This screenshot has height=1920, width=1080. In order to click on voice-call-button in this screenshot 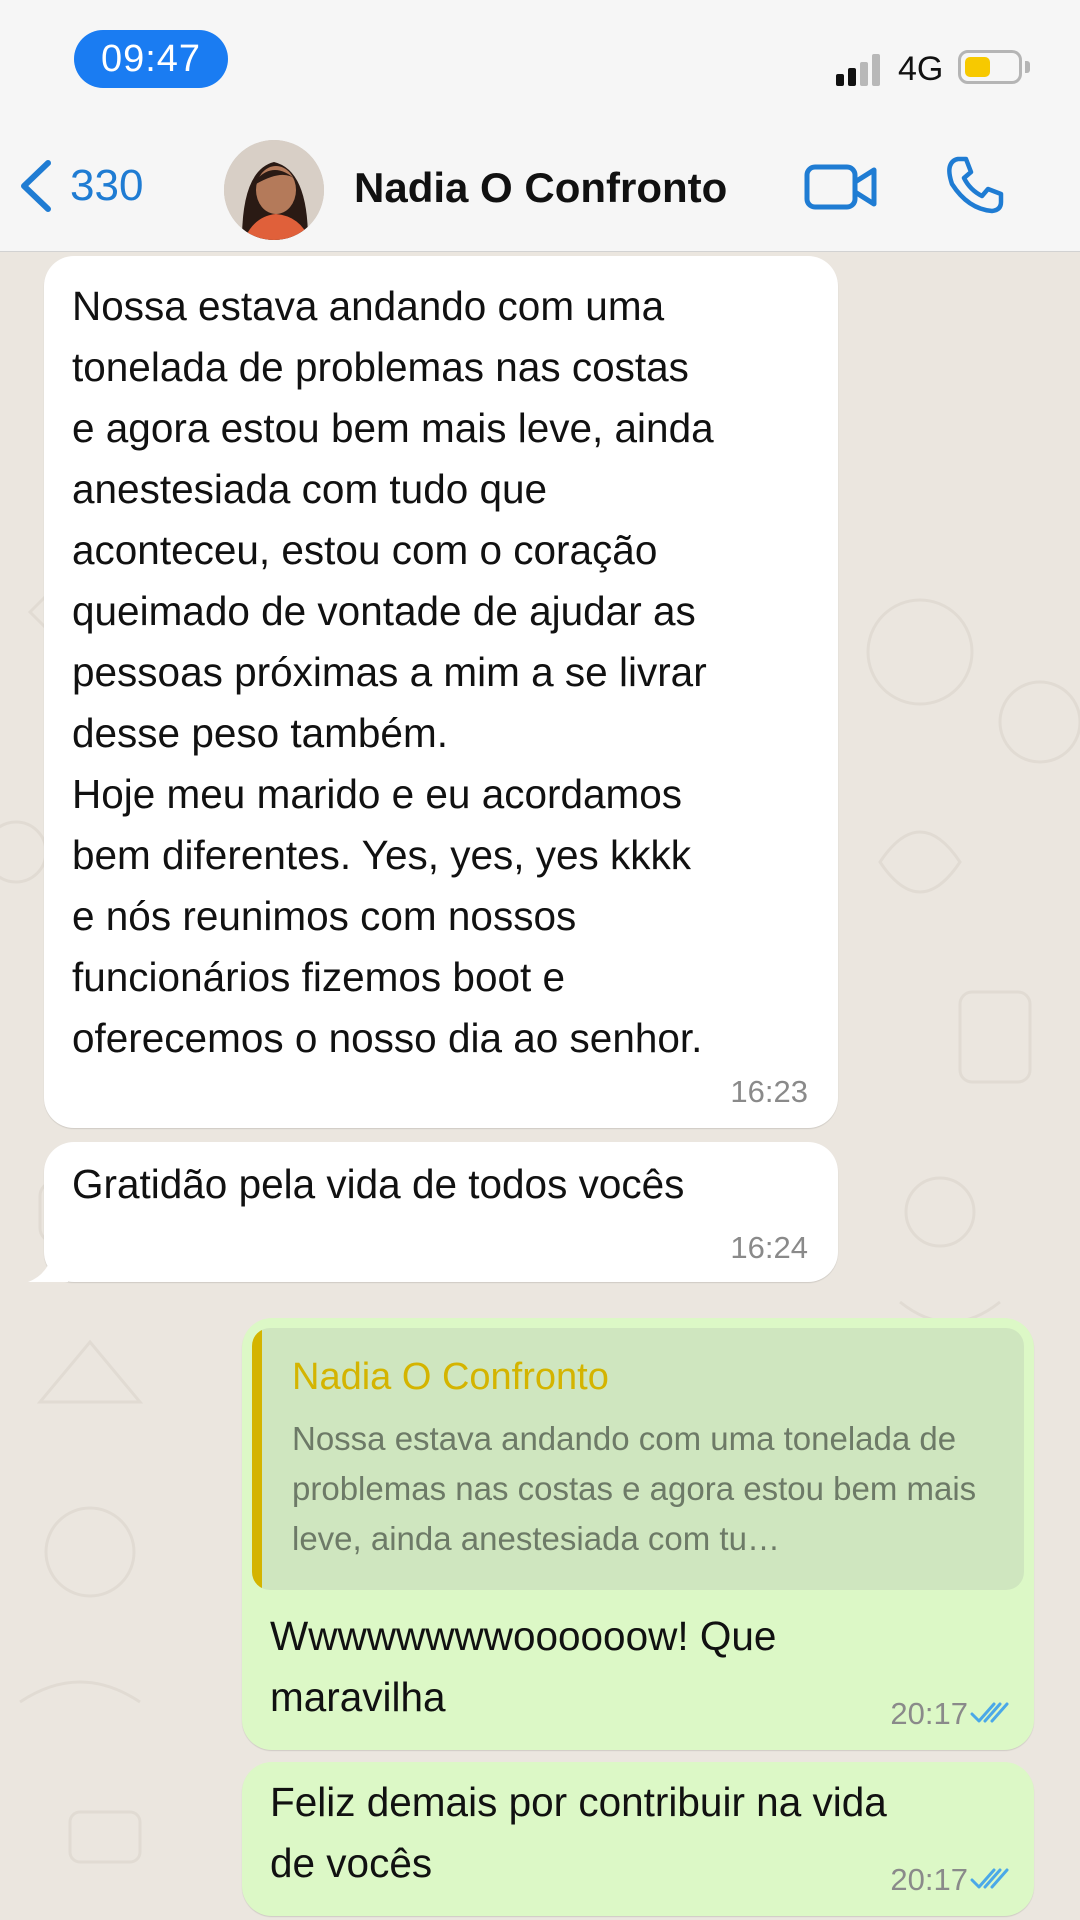, I will do `click(975, 185)`.